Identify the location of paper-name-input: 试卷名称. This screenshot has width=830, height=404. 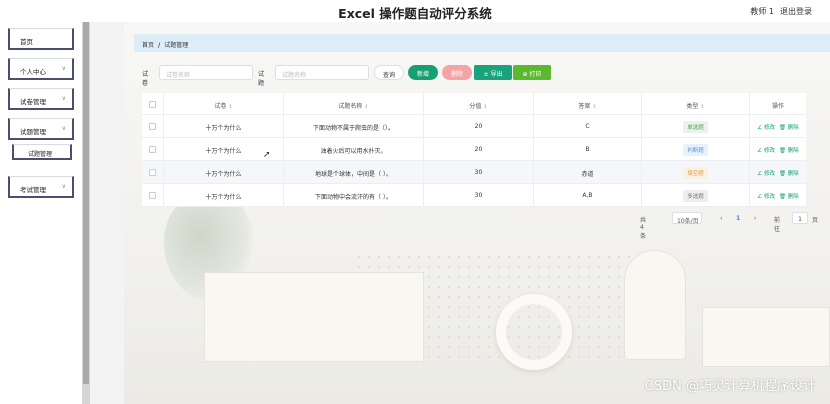
(206, 72).